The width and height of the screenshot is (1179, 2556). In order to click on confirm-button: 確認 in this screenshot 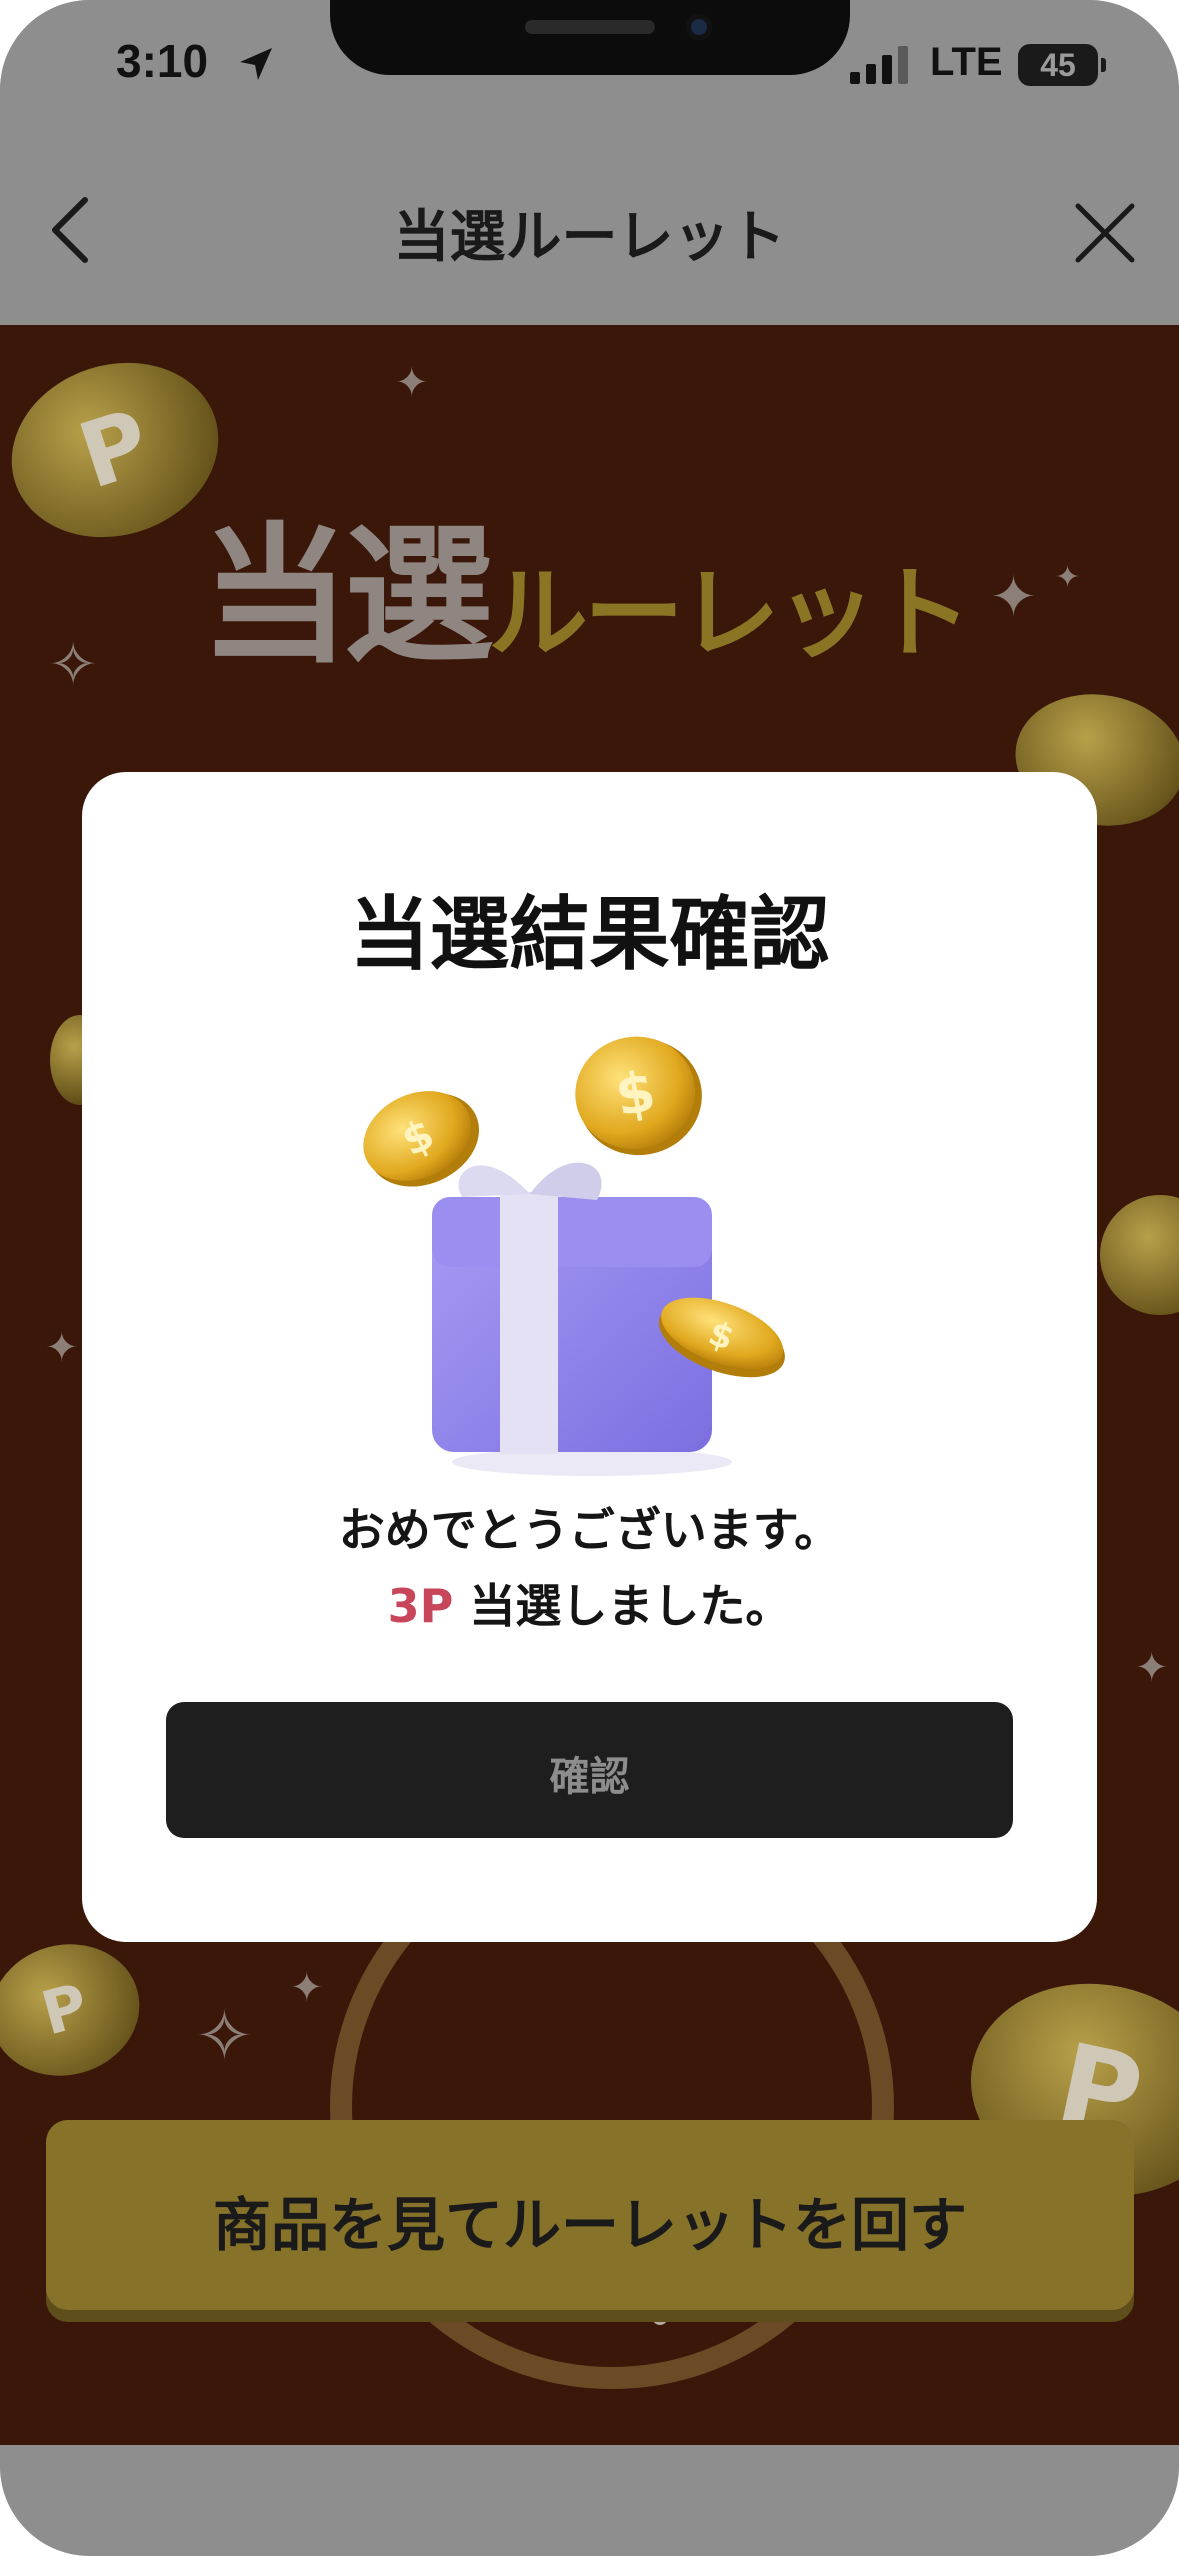, I will do `click(589, 1770)`.